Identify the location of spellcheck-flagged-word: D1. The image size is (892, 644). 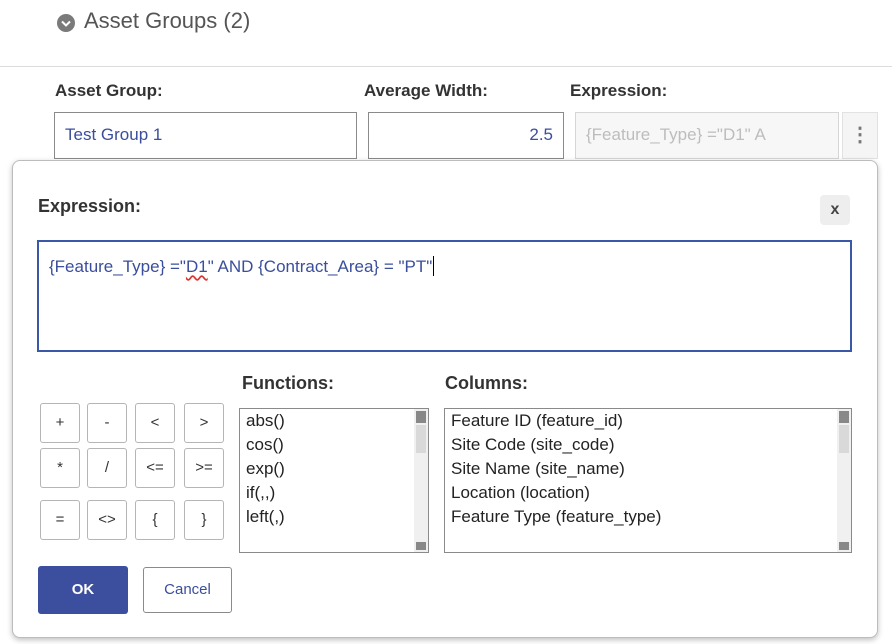
(196, 266).